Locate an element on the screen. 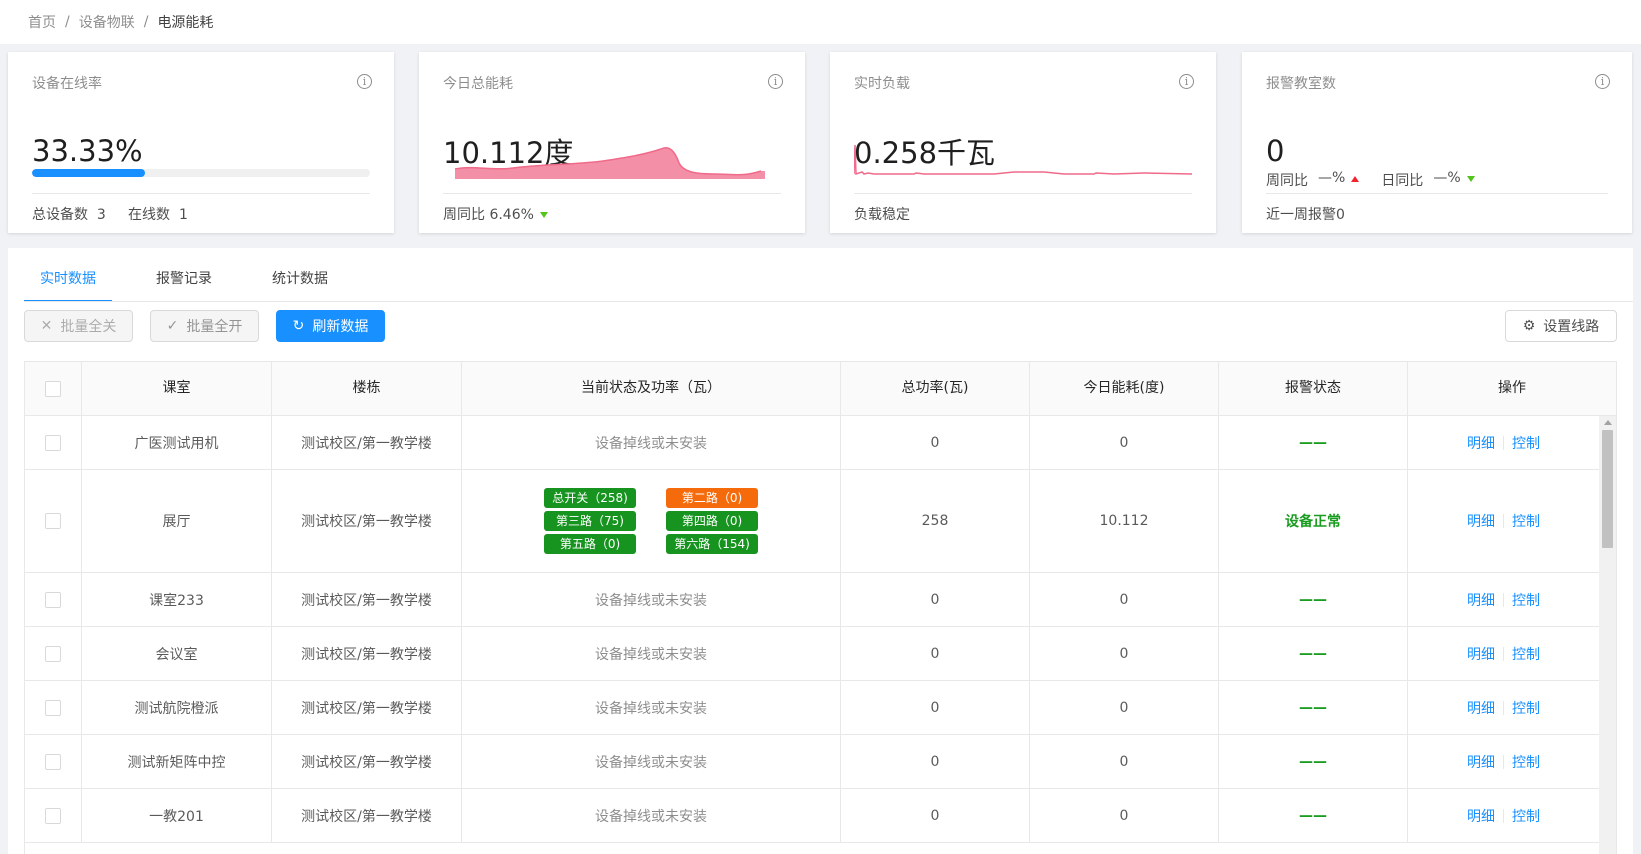 The height and width of the screenshot is (854, 1641). header-select-all is located at coordinates (53, 388).